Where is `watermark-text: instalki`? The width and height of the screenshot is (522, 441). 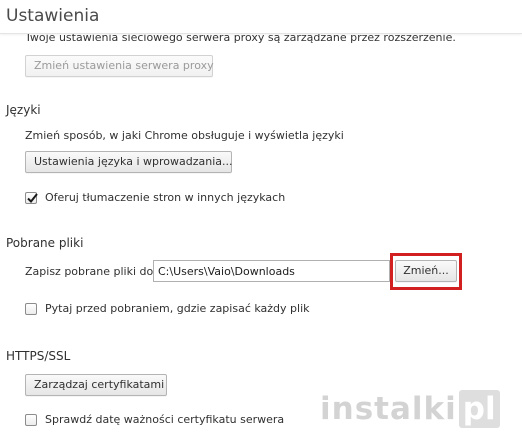
watermark-text: instalki is located at coordinates (388, 409).